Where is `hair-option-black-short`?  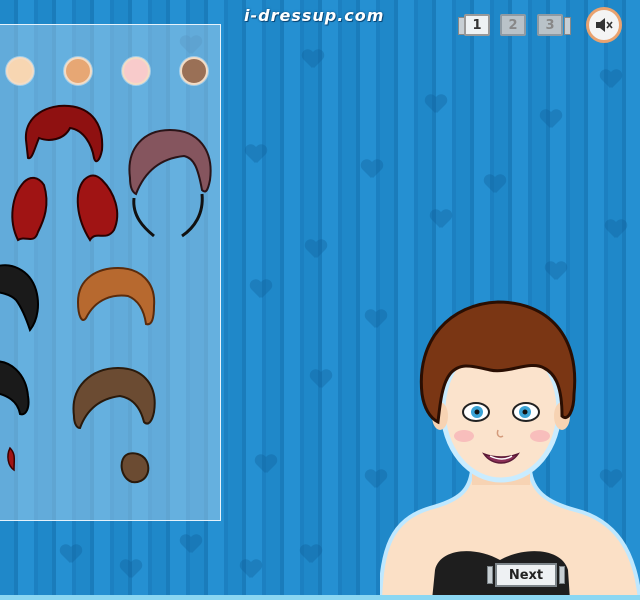
hair-option-black-short is located at coordinates (18, 416).